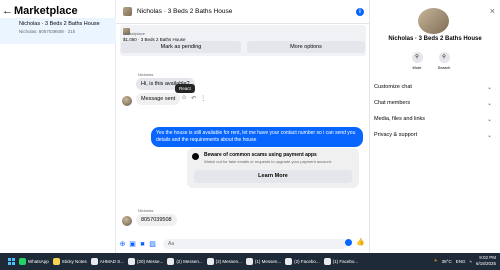 Image resolution: width=500 pixels, height=270 pixels. I want to click on search-label: Search, so click(444, 67).